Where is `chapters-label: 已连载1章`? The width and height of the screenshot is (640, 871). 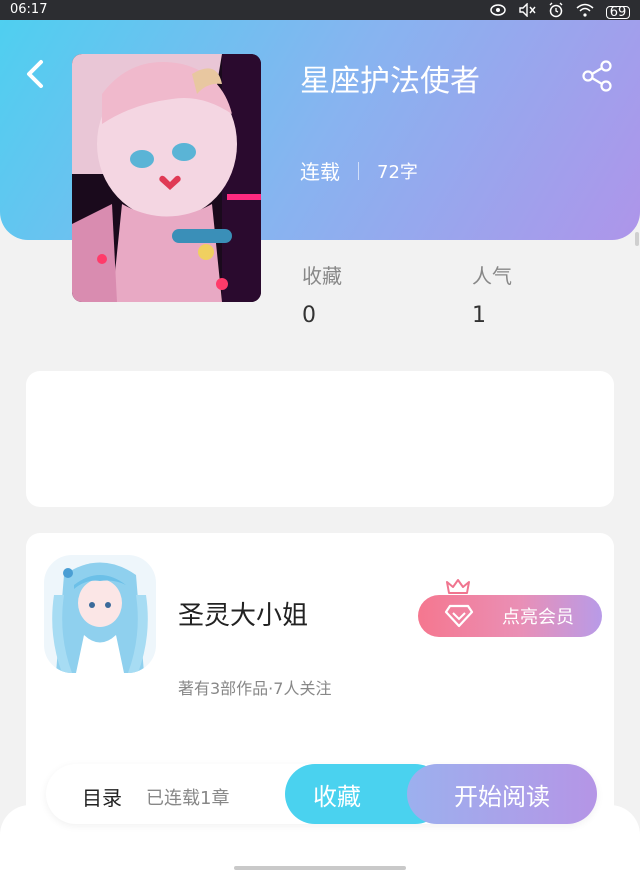
chapters-label: 已连载1章 is located at coordinates (187, 797).